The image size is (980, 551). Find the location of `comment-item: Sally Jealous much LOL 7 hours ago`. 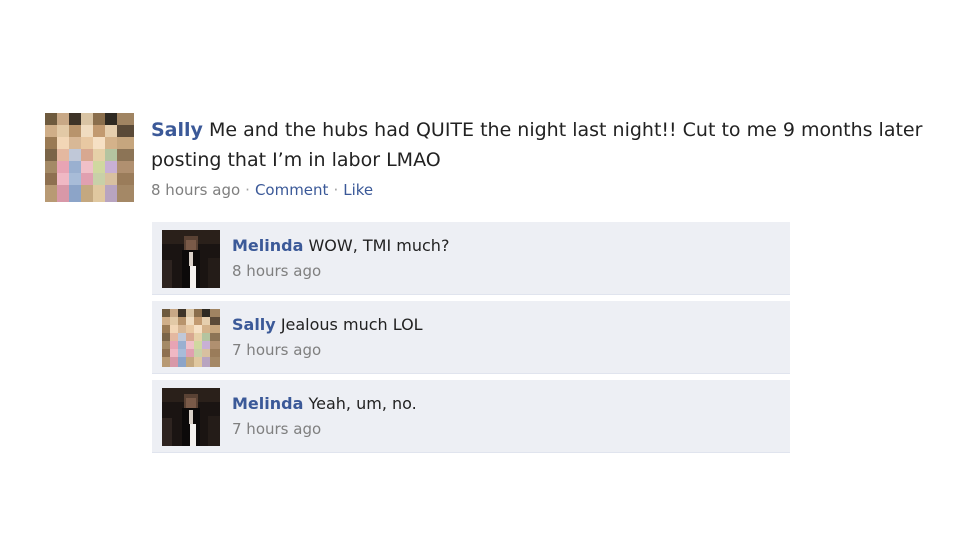

comment-item: Sally Jealous much LOL 7 hours ago is located at coordinates (471, 337).